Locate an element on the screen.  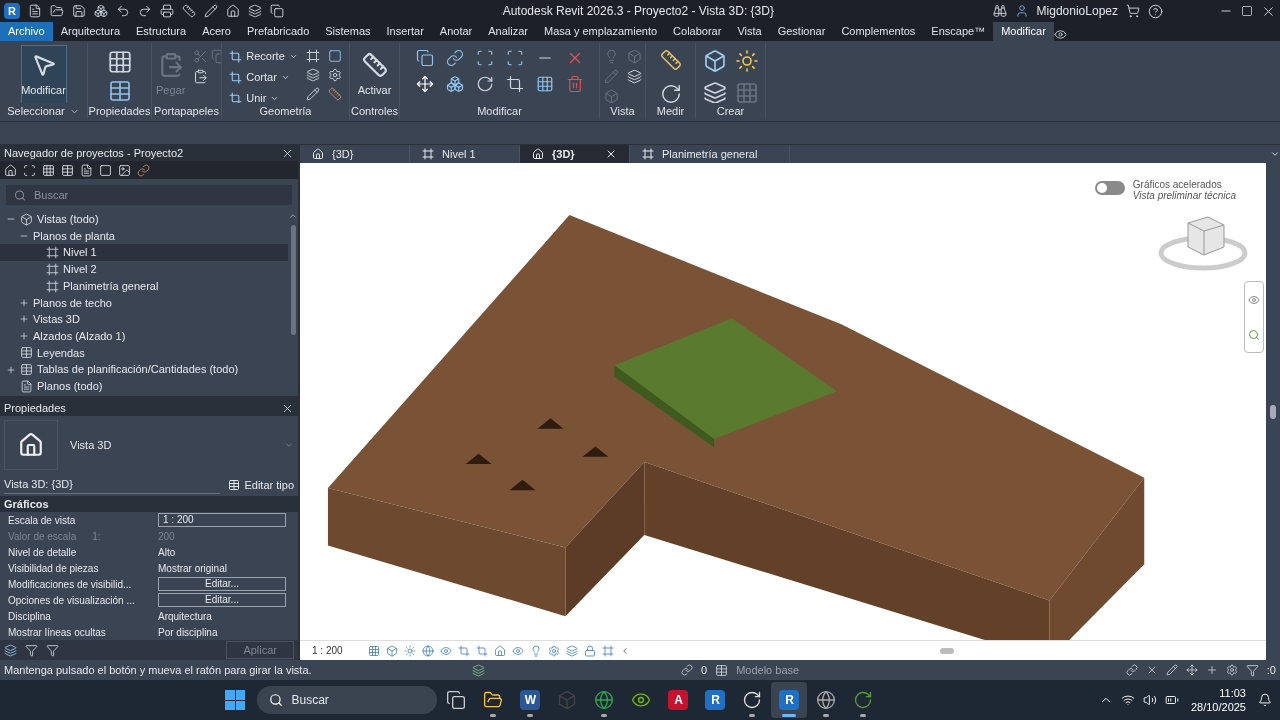
ribbon-tab: Prefabricado is located at coordinates (278, 31).